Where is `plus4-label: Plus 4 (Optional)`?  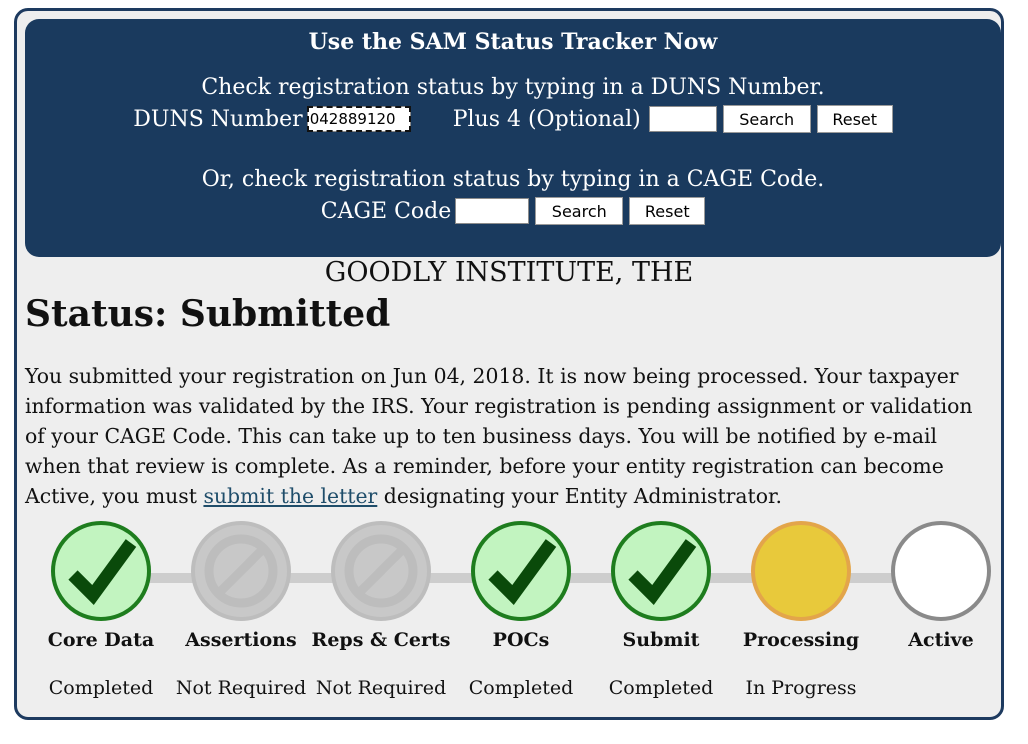
plus4-label: Plus 4 (Optional) is located at coordinates (546, 119).